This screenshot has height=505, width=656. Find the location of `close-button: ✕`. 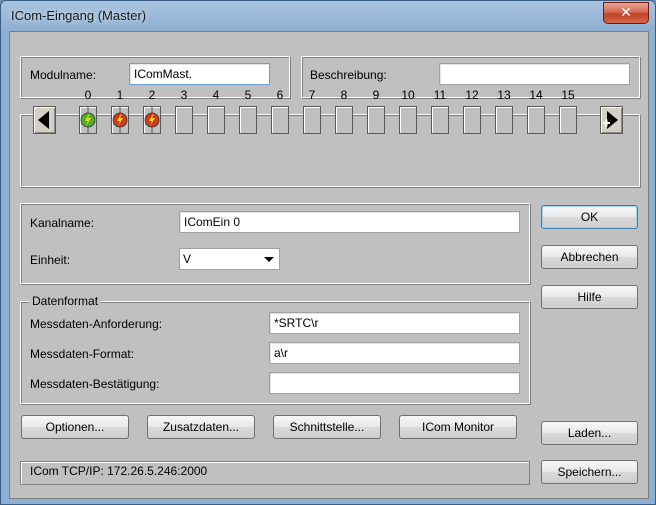

close-button: ✕ is located at coordinates (626, 13).